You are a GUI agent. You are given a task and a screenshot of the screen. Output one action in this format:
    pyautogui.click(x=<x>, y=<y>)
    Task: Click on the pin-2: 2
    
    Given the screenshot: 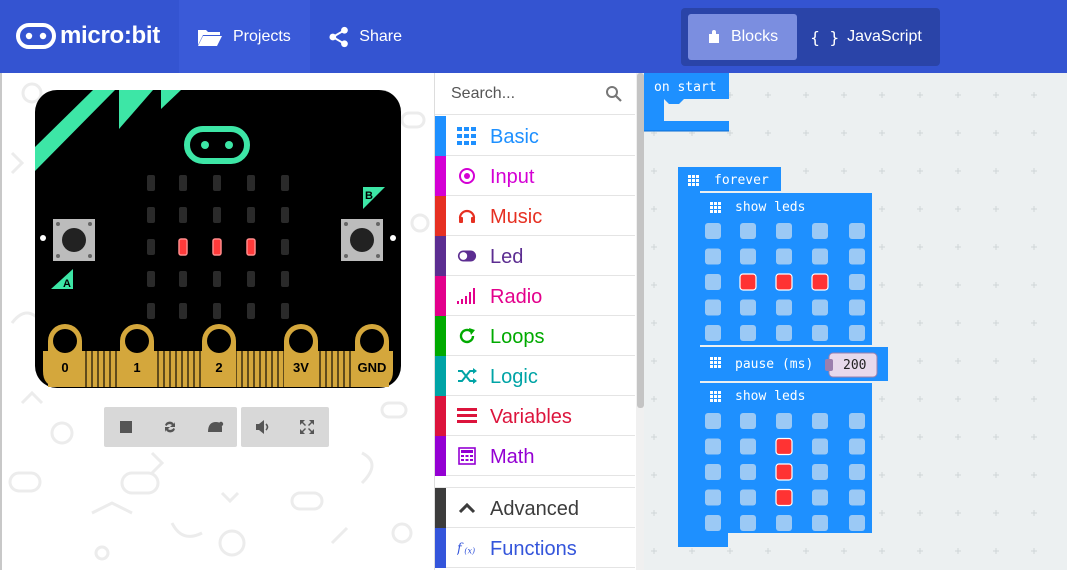 What is the action you would take?
    pyautogui.click(x=219, y=355)
    